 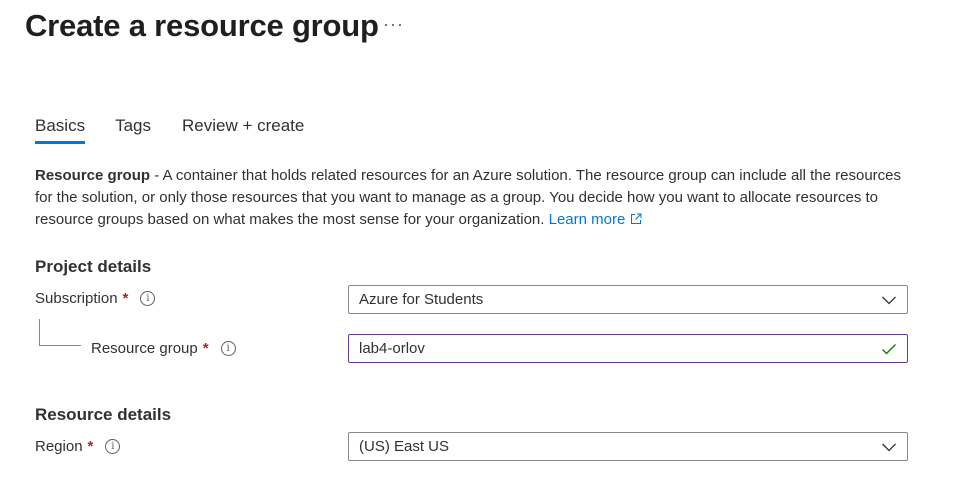 What do you see at coordinates (628, 348) in the screenshot?
I see `resource-group-input: lab4-orlov` at bounding box center [628, 348].